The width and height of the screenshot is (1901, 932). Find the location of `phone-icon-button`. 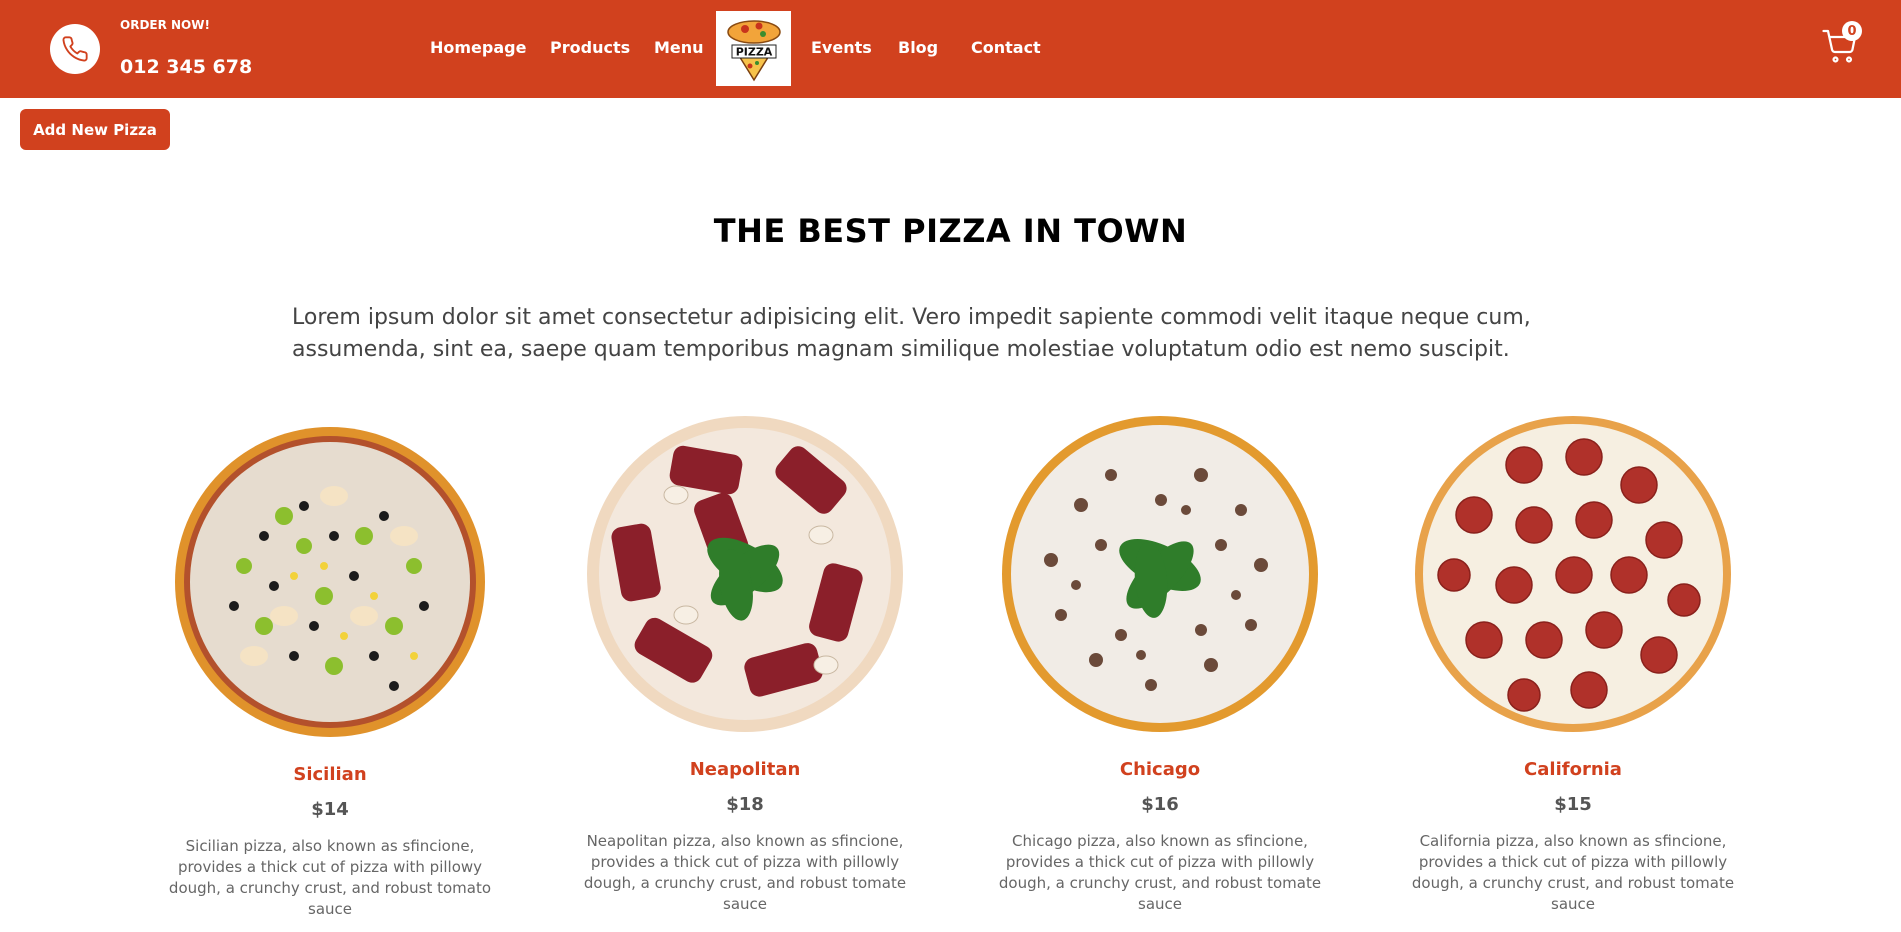

phone-icon-button is located at coordinates (75, 49).